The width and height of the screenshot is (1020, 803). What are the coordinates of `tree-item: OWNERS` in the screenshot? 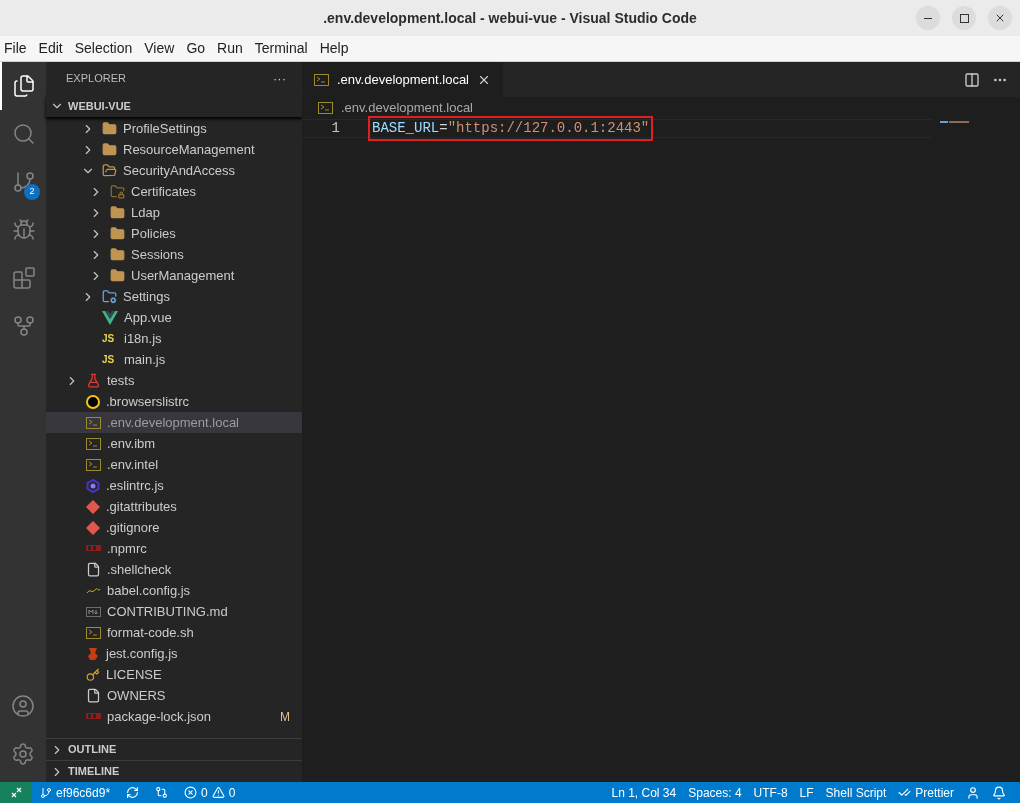 It's located at (174, 695).